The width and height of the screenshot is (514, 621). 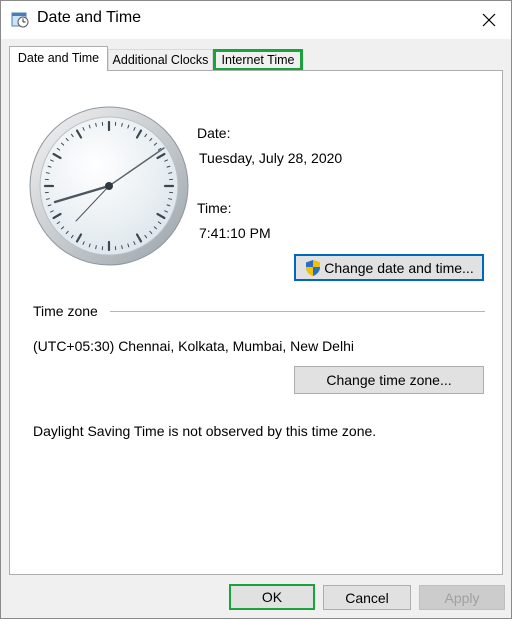 I want to click on time-label: Time:, so click(x=214, y=208).